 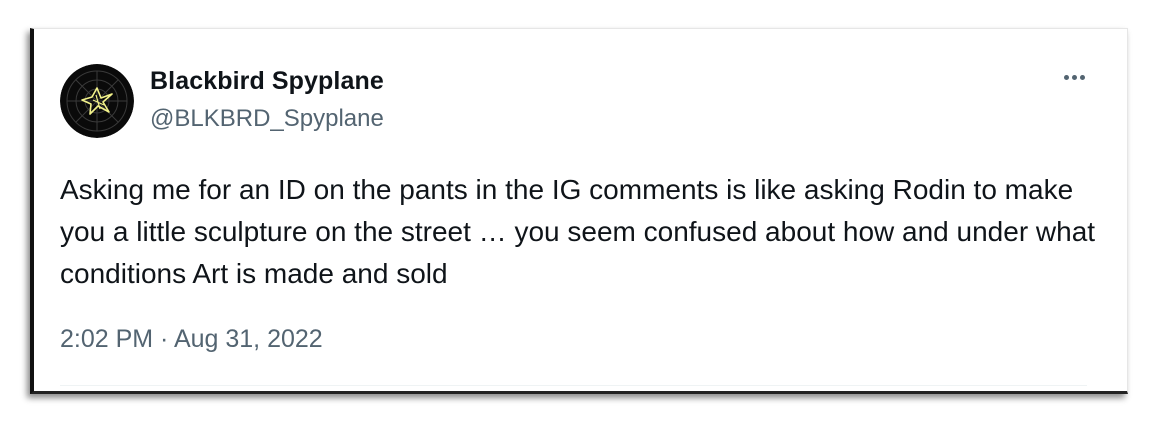 I want to click on more-options-button, so click(x=1074, y=77).